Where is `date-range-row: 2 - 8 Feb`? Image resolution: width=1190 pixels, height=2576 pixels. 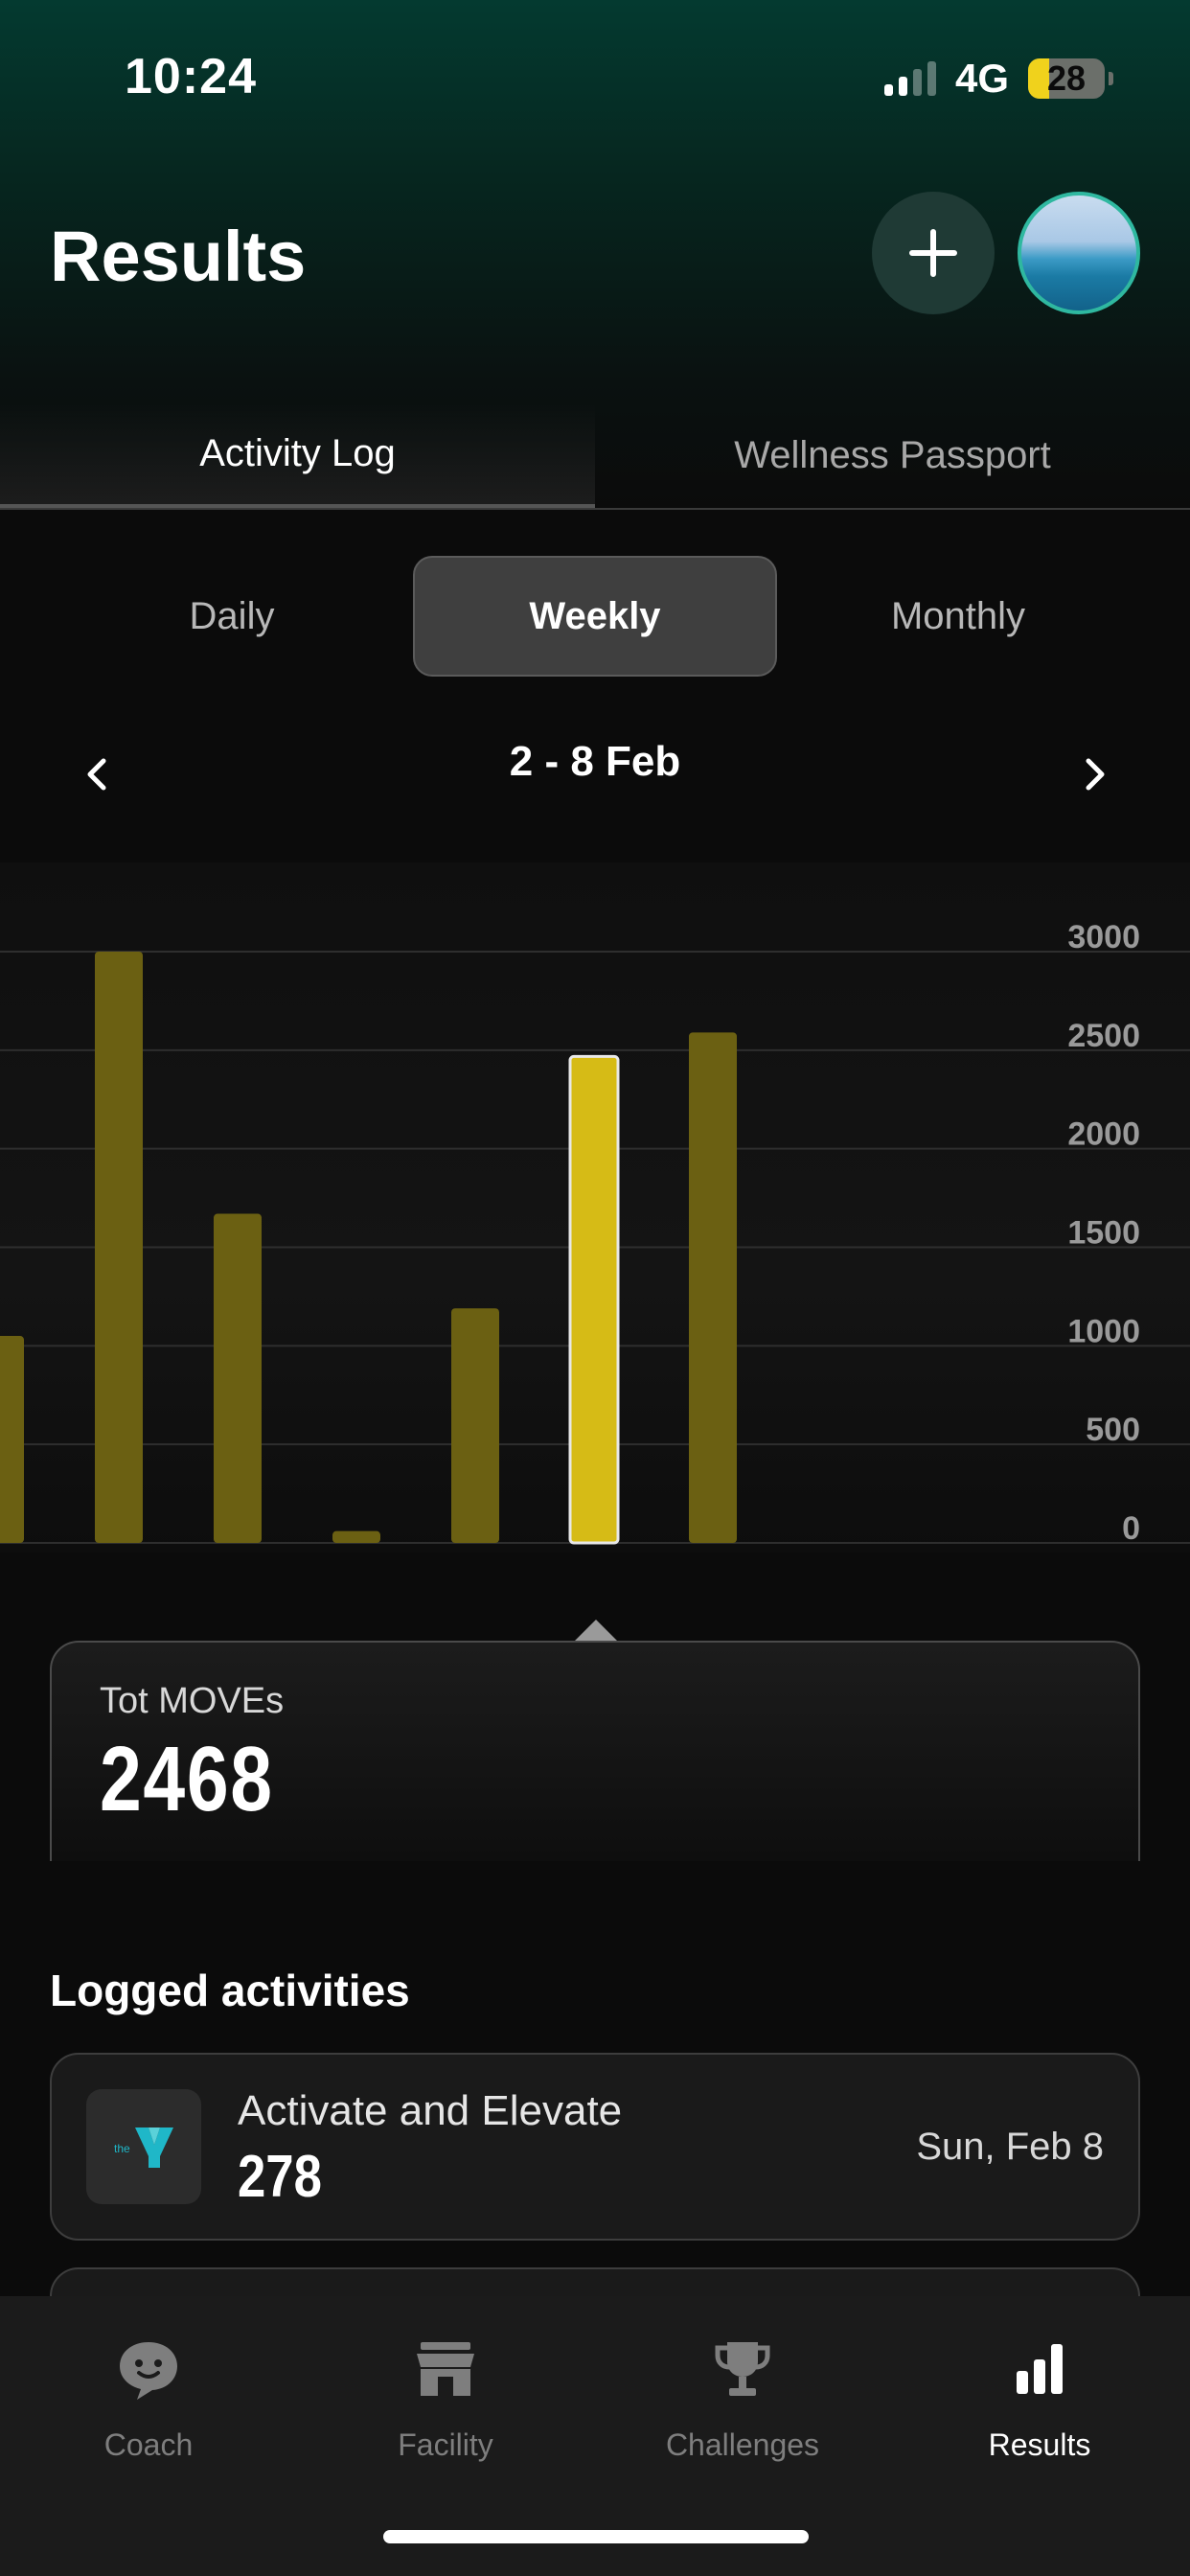 date-range-row: 2 - 8 Feb is located at coordinates (595, 776).